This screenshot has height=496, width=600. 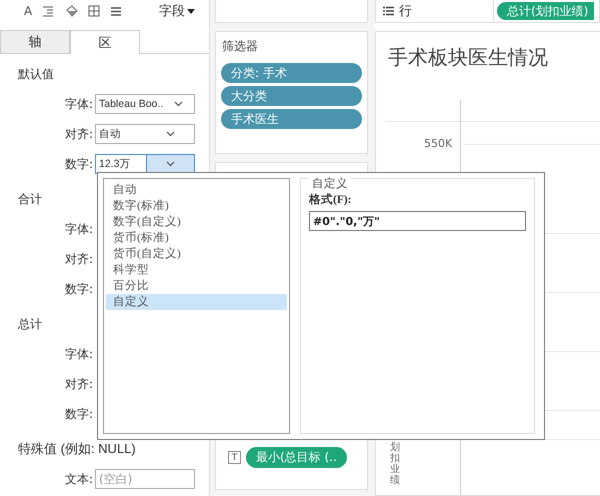 What do you see at coordinates (388, 11) in the screenshot?
I see `list-icon` at bounding box center [388, 11].